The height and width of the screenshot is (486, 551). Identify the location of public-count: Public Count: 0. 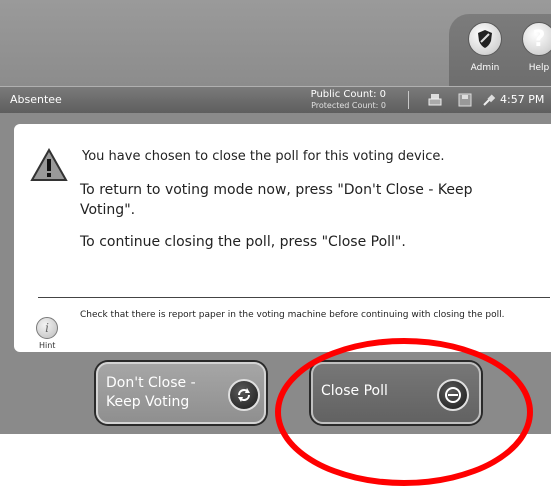
(348, 94).